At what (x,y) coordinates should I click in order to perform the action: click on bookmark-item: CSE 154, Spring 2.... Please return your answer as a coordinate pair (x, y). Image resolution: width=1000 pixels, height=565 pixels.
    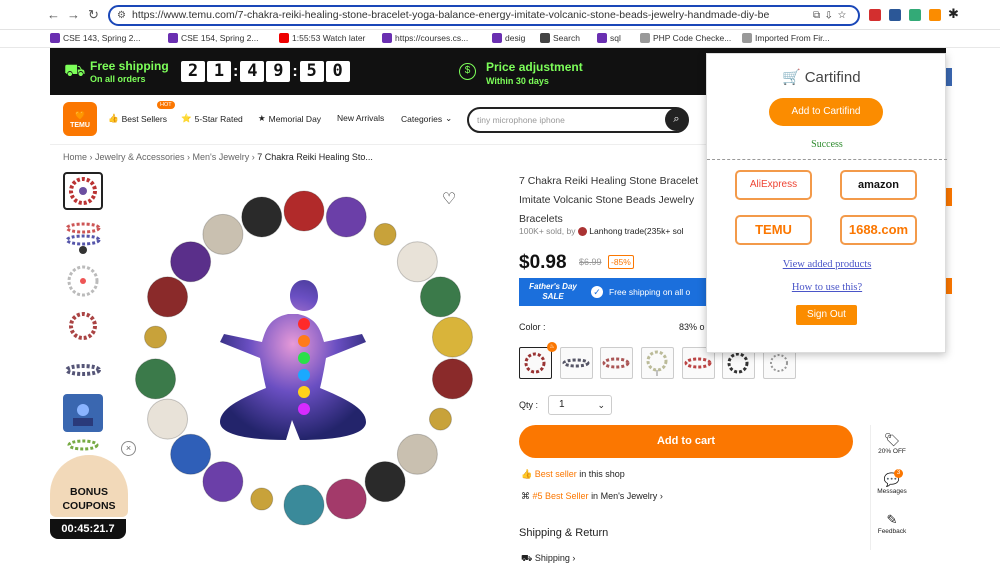
    Looking at the image, I should click on (213, 38).